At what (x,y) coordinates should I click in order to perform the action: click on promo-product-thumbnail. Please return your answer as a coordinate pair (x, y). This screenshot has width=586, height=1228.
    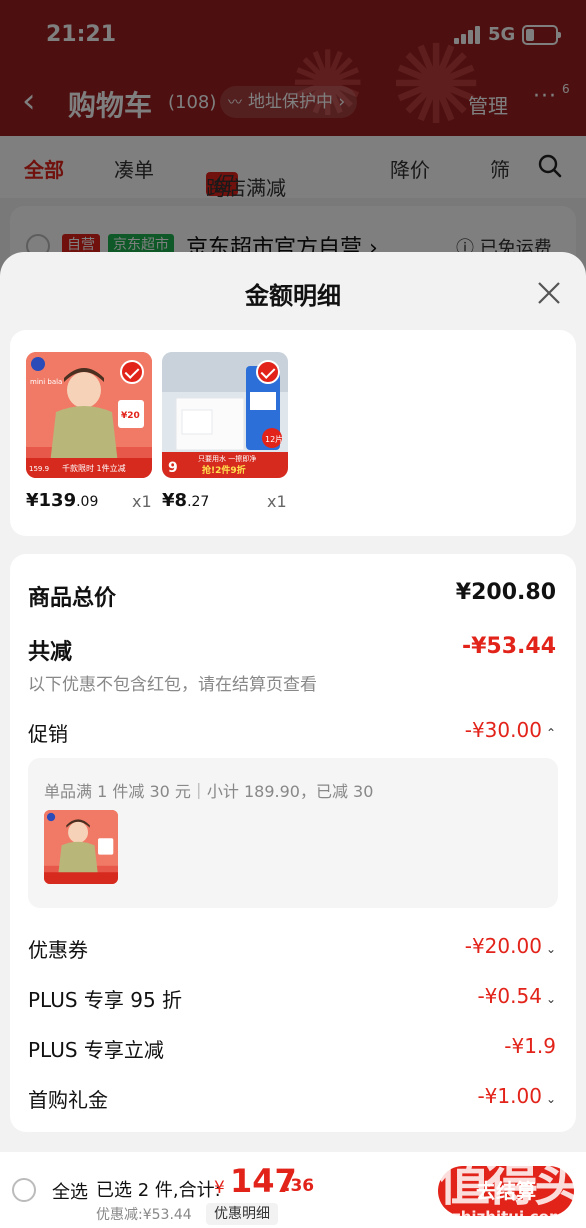
    Looking at the image, I should click on (81, 847).